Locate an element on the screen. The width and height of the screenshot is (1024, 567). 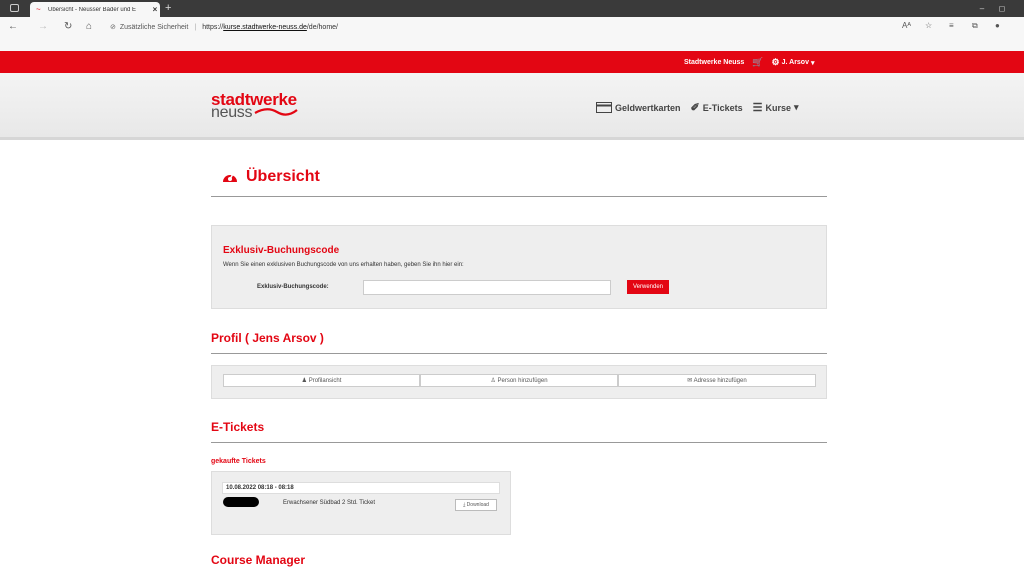
tab-actions-icon is located at coordinates (14, 8).